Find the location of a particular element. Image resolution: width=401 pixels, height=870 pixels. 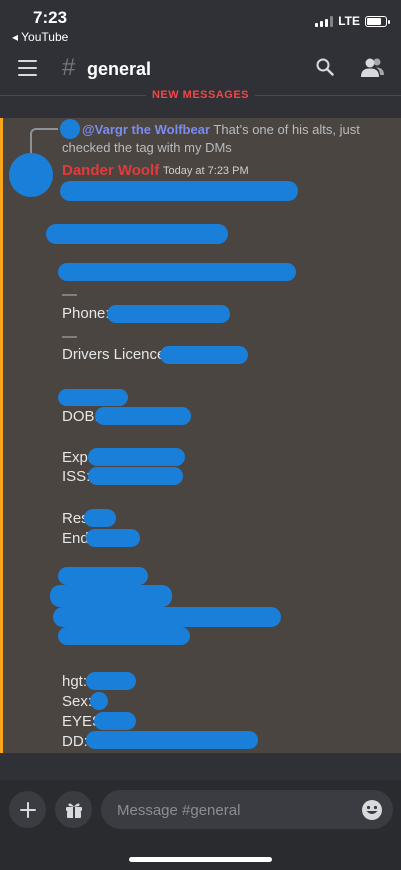

emoji-icon is located at coordinates (372, 810).